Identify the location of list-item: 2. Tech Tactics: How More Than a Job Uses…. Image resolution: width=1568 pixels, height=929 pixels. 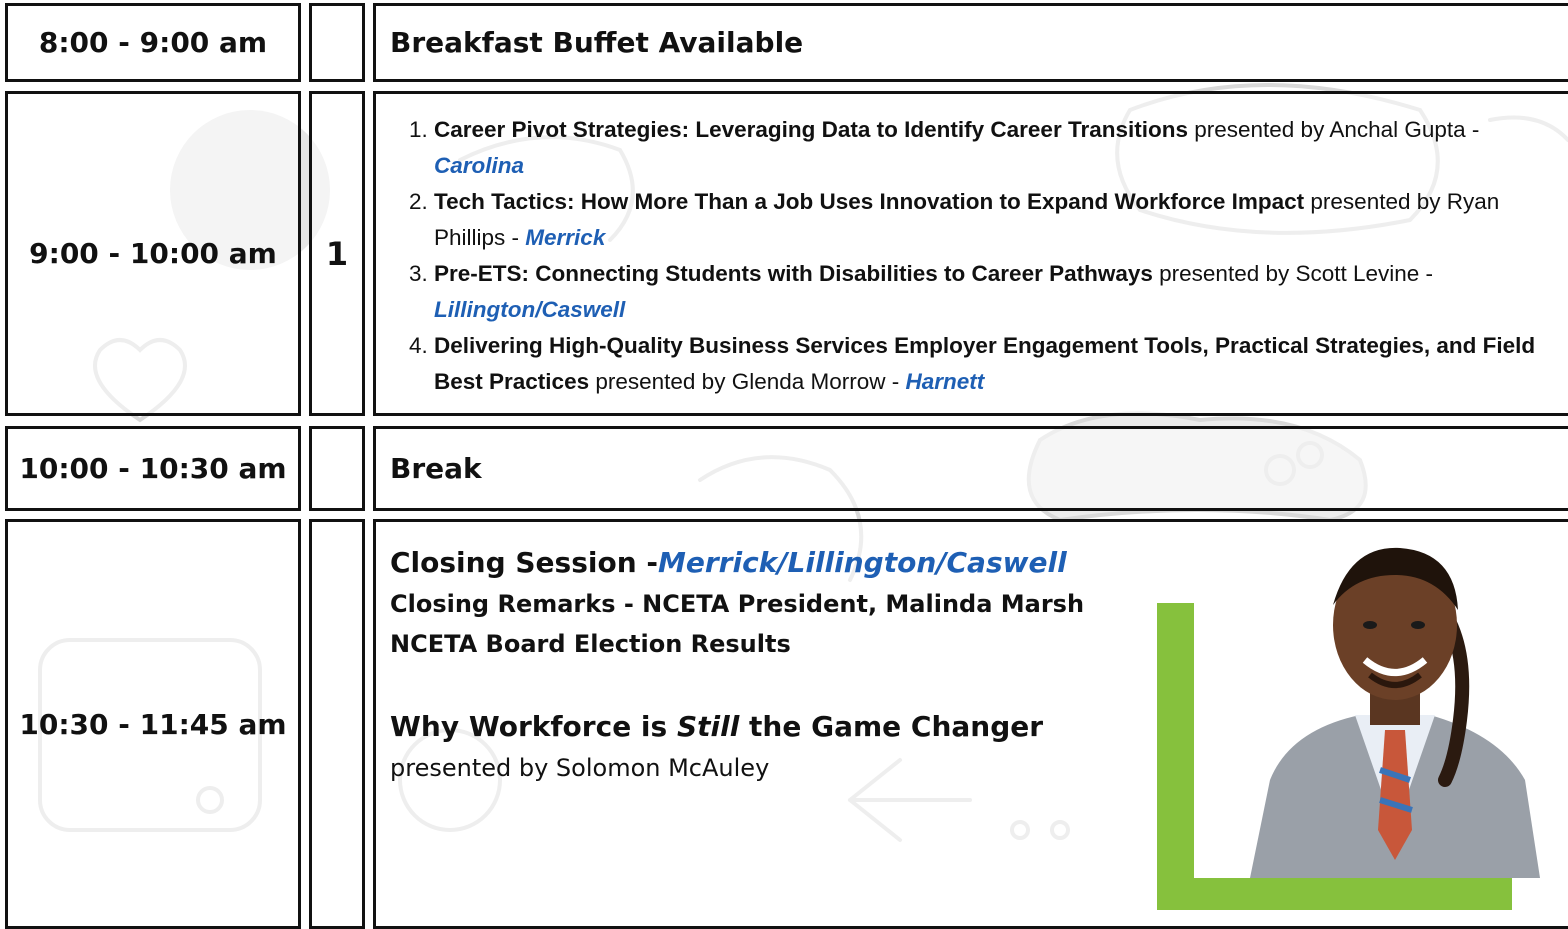
(954, 219).